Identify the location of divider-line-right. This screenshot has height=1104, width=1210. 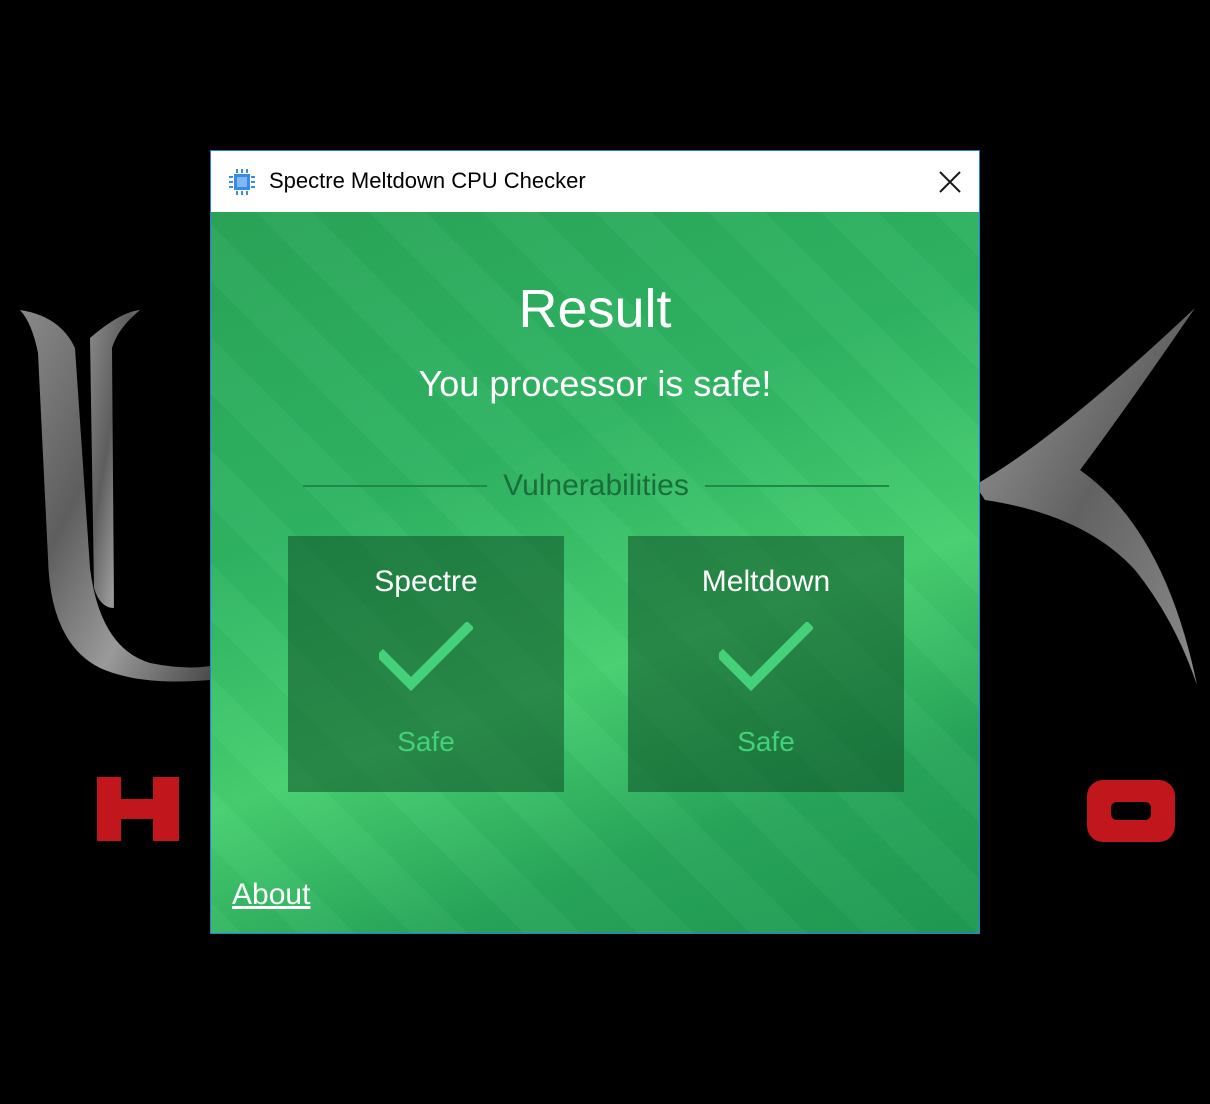
(797, 486).